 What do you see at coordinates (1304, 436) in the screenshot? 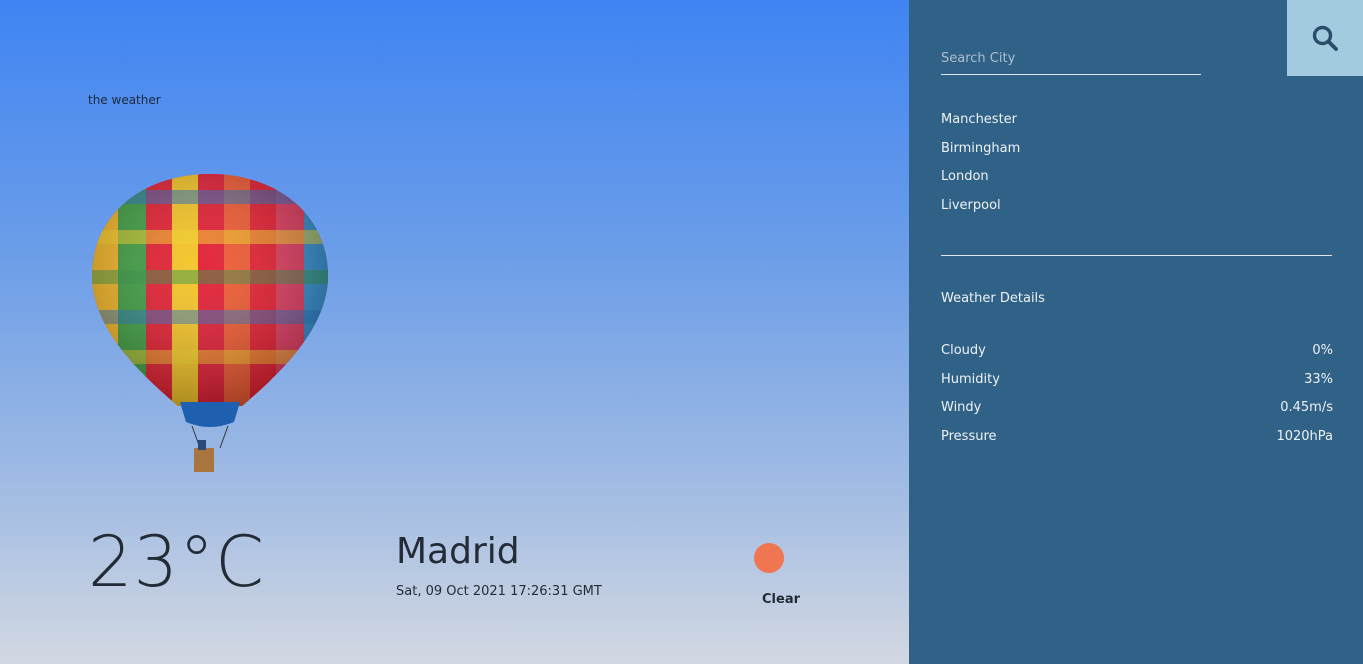
I see `detail-value: 1020hPa` at bounding box center [1304, 436].